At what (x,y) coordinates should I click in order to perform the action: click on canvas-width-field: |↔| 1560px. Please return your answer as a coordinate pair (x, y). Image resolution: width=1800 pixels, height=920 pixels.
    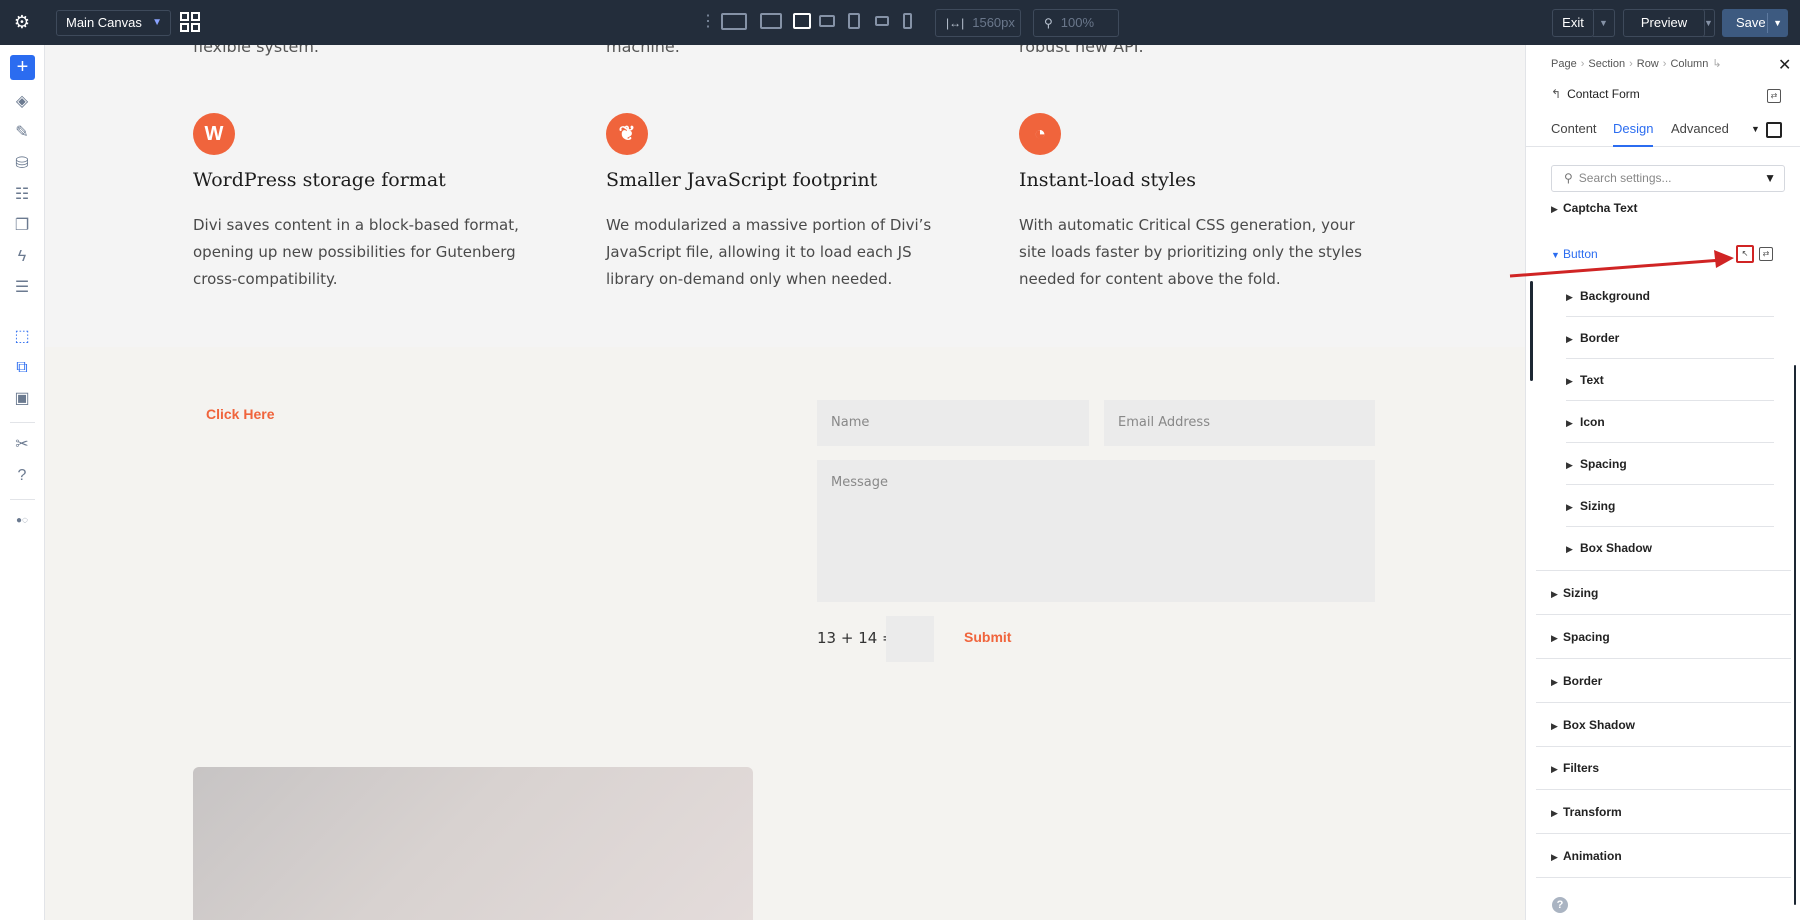
    Looking at the image, I should click on (978, 23).